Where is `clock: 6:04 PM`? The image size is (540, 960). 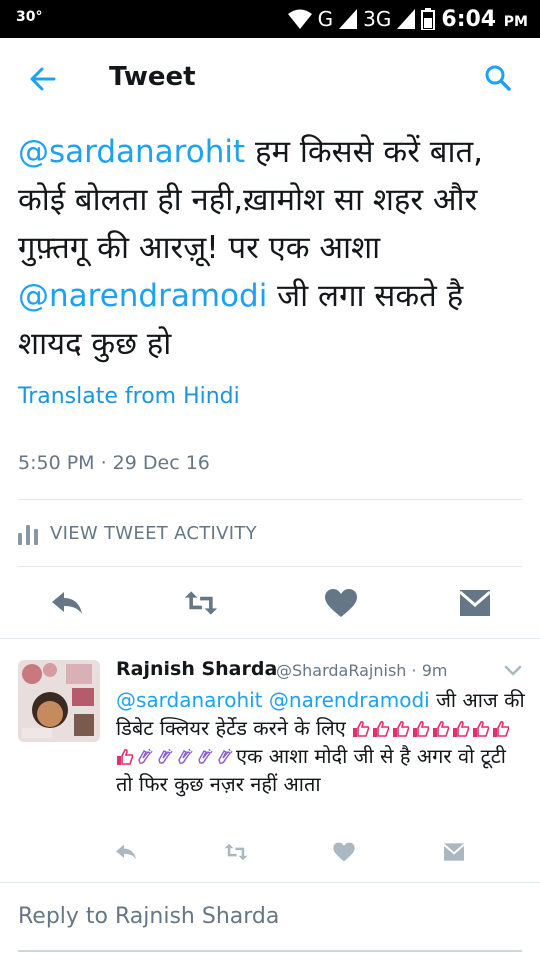
clock: 6:04 PM is located at coordinates (484, 19).